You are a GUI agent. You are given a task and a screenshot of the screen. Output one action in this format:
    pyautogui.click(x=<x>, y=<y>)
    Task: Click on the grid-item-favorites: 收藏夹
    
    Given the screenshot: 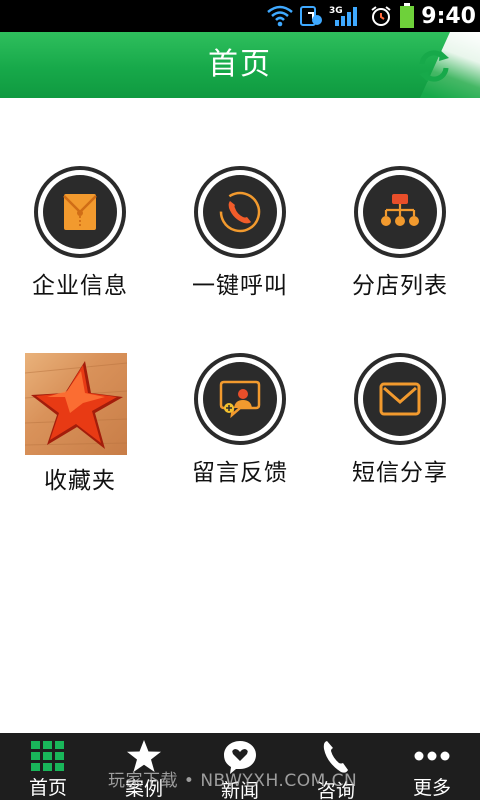 What is the action you would take?
    pyautogui.click(x=80, y=453)
    